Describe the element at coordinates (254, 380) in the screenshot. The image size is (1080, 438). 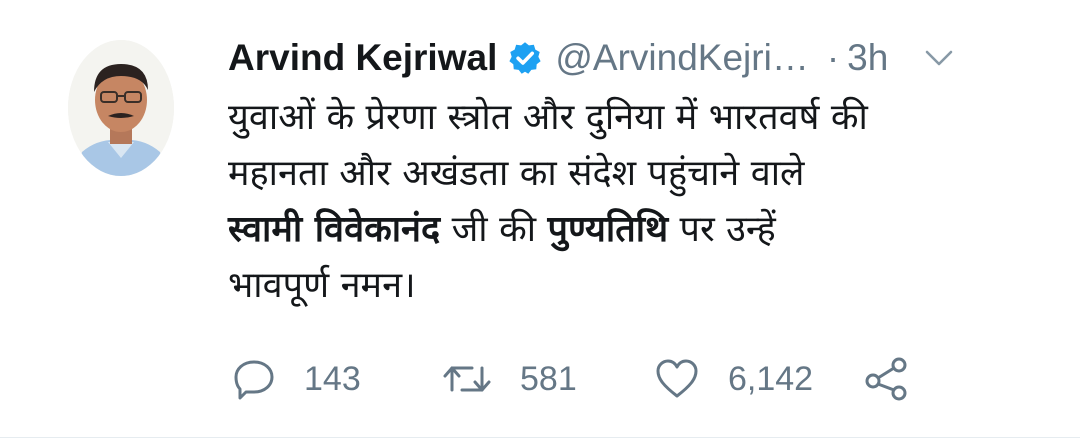
I see `reply-icon` at that location.